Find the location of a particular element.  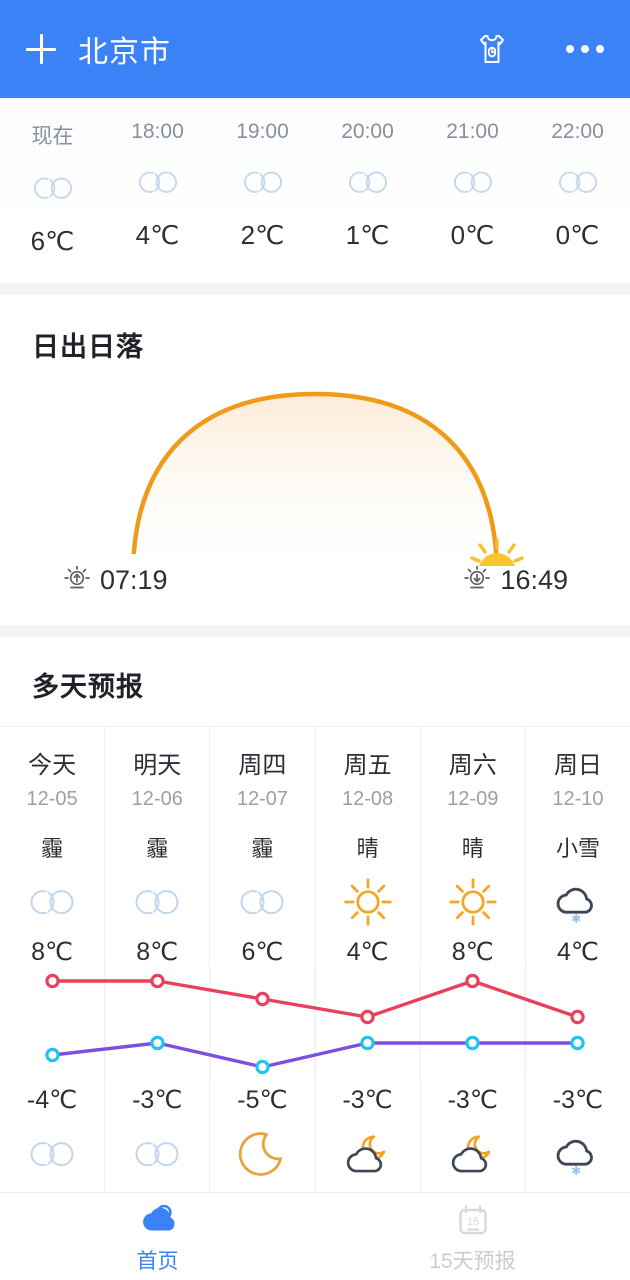

tab-home-label: 首页 is located at coordinates (157, 1261).